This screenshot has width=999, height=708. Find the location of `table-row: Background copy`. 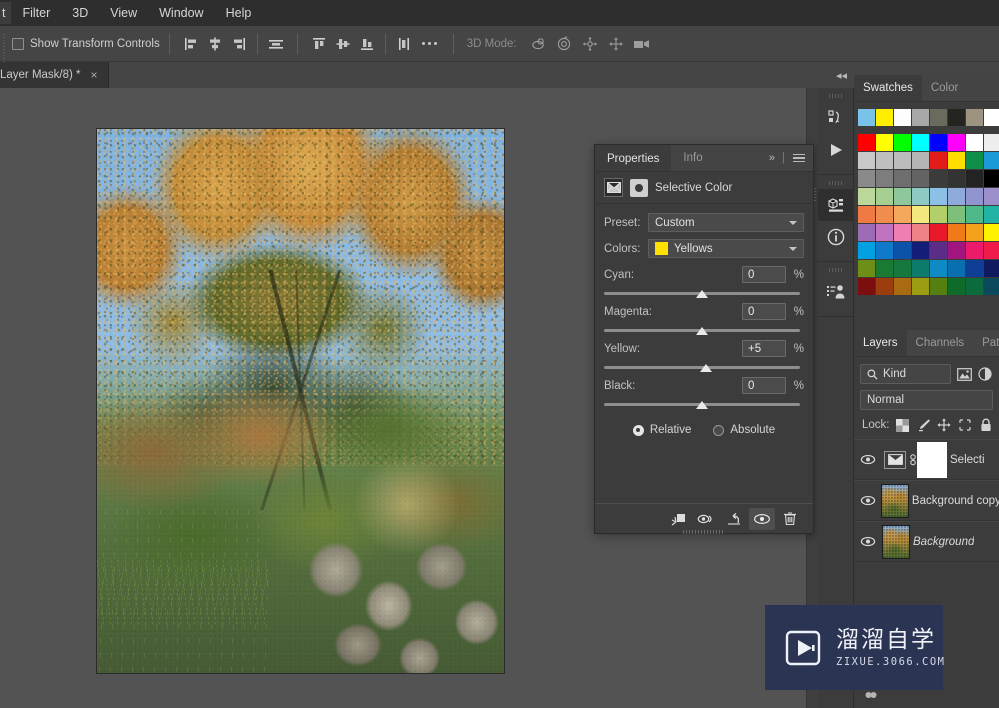

table-row: Background copy is located at coordinates (926, 500).